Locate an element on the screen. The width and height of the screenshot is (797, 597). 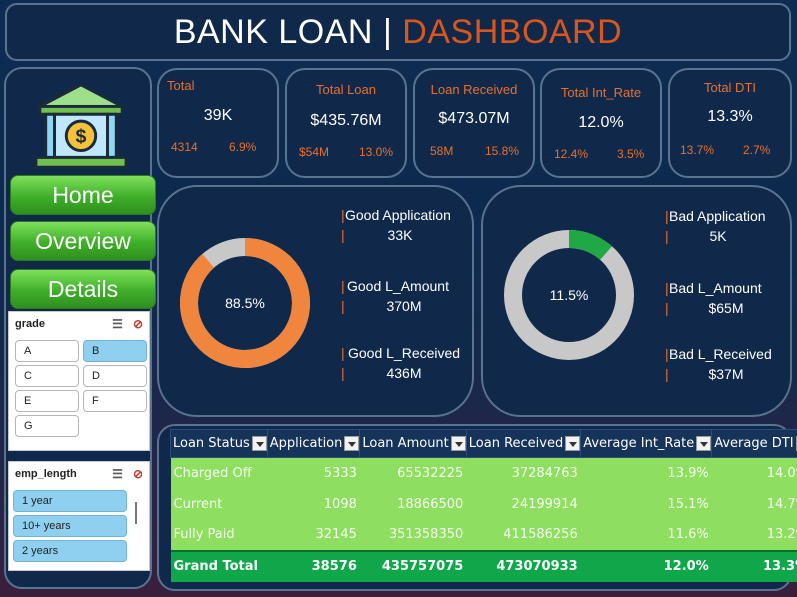
cell: 5333 is located at coordinates (313, 473).